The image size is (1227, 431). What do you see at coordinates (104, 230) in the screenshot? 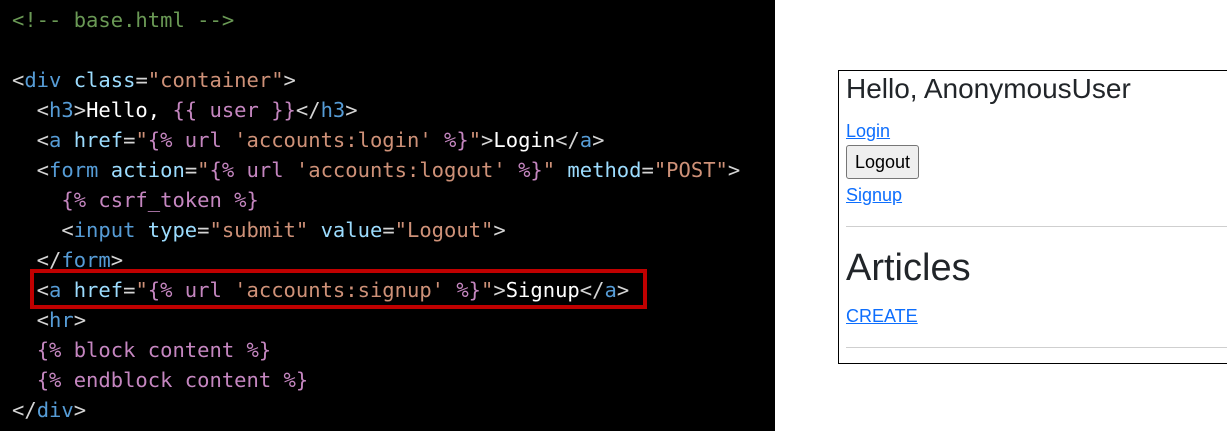
I see `code-token: input` at bounding box center [104, 230].